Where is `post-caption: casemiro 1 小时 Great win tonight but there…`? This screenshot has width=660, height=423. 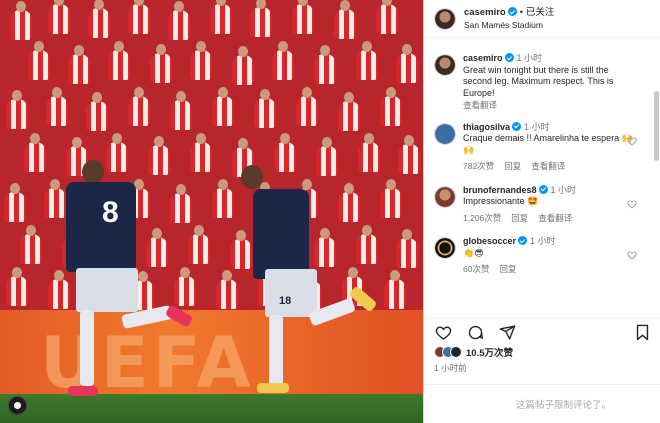
post-caption: casemiro 1 小时 Great win tonight but there… is located at coordinates (542, 82).